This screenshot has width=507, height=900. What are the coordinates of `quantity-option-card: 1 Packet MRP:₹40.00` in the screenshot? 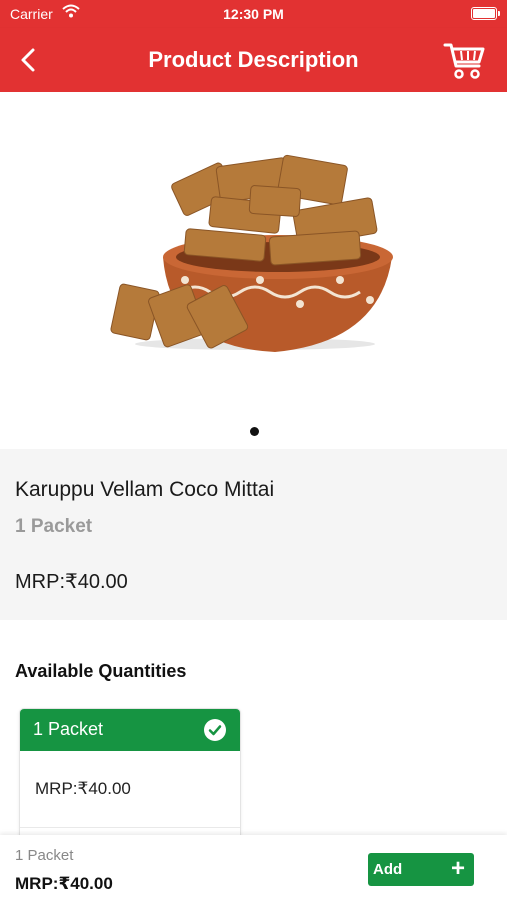 It's located at (130, 779).